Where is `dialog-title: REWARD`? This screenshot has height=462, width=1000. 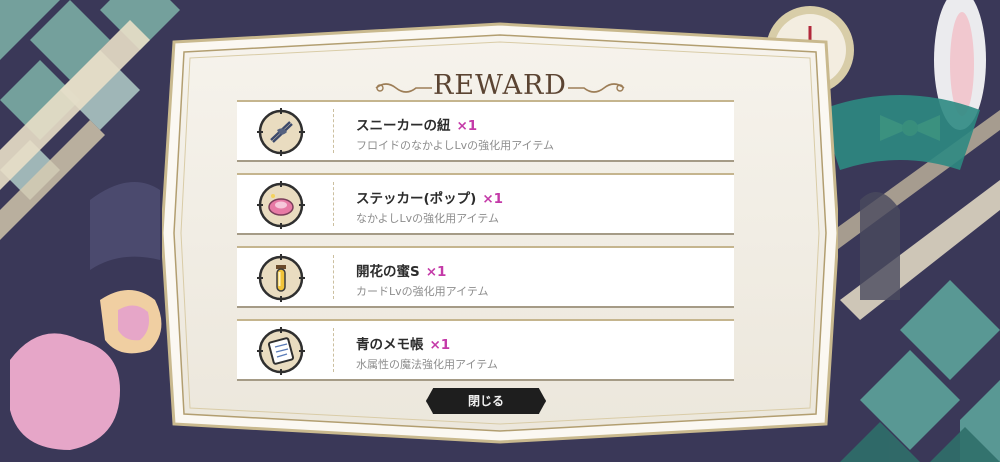
dialog-title: REWARD is located at coordinates (500, 85).